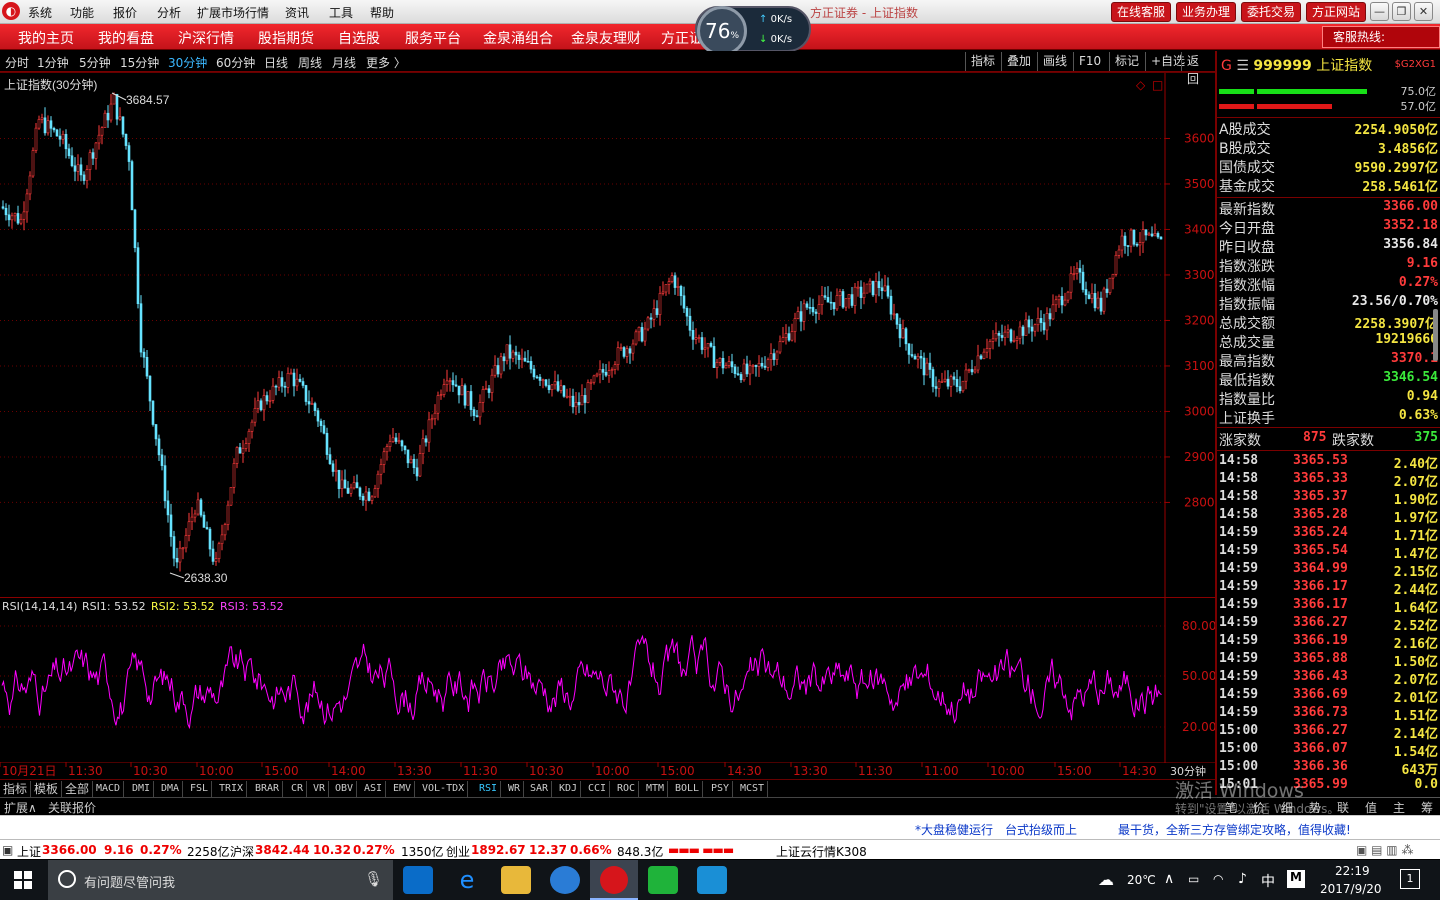  Describe the element at coordinates (232, 789) in the screenshot. I see `indicator-tab: TRIX` at that location.